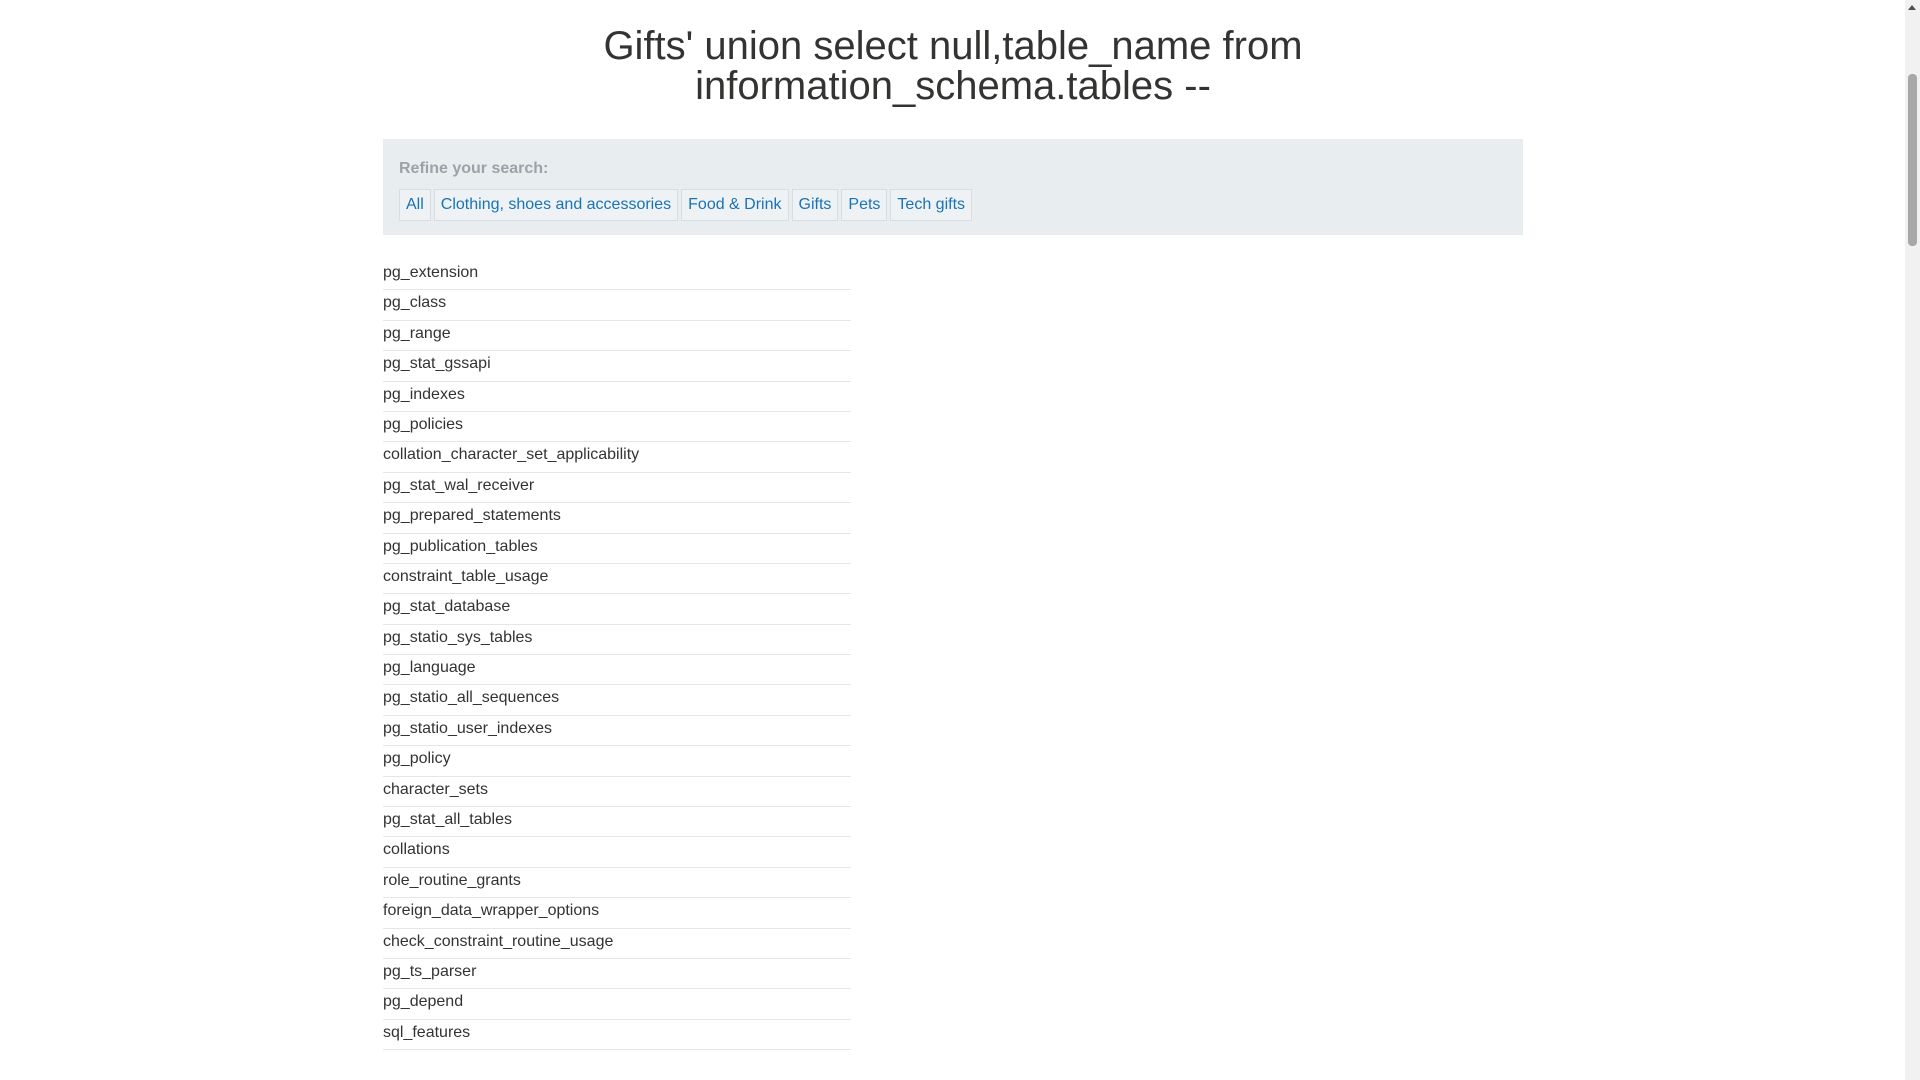  What do you see at coordinates (474, 168) in the screenshot?
I see `refine-search-label: Refine your search:` at bounding box center [474, 168].